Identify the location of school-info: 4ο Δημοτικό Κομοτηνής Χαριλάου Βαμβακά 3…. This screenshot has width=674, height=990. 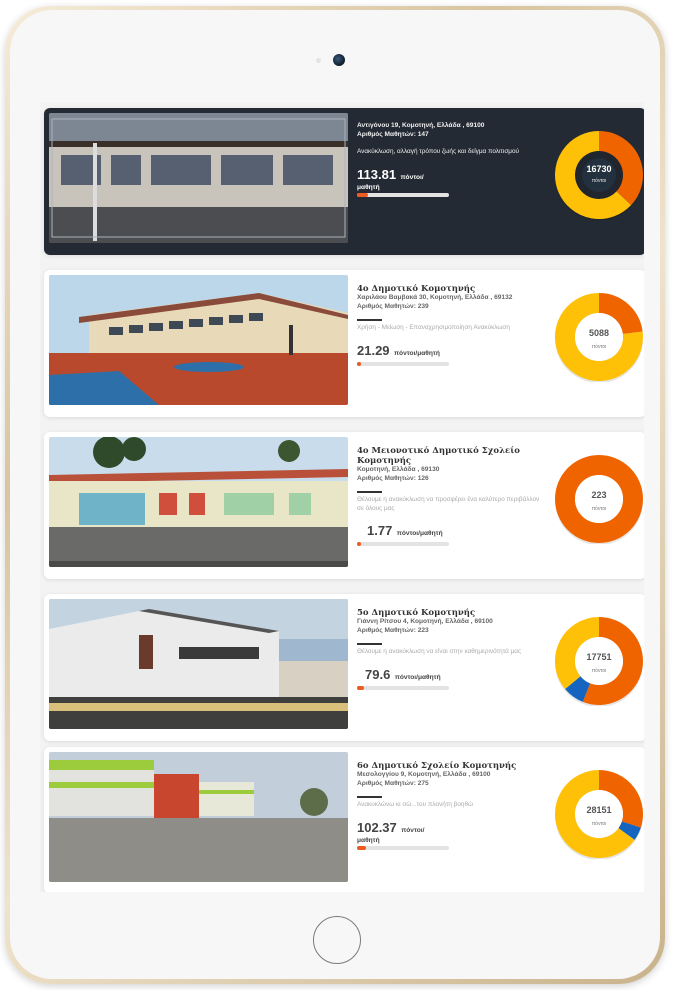
(452, 349).